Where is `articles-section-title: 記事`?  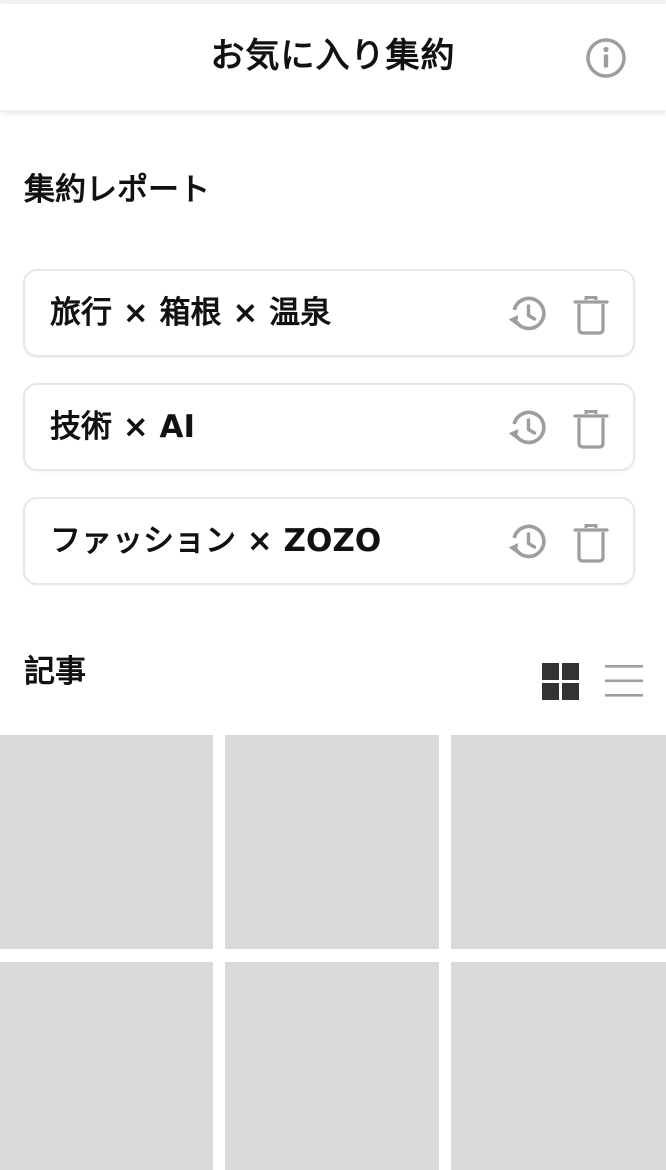
articles-section-title: 記事 is located at coordinates (55, 672).